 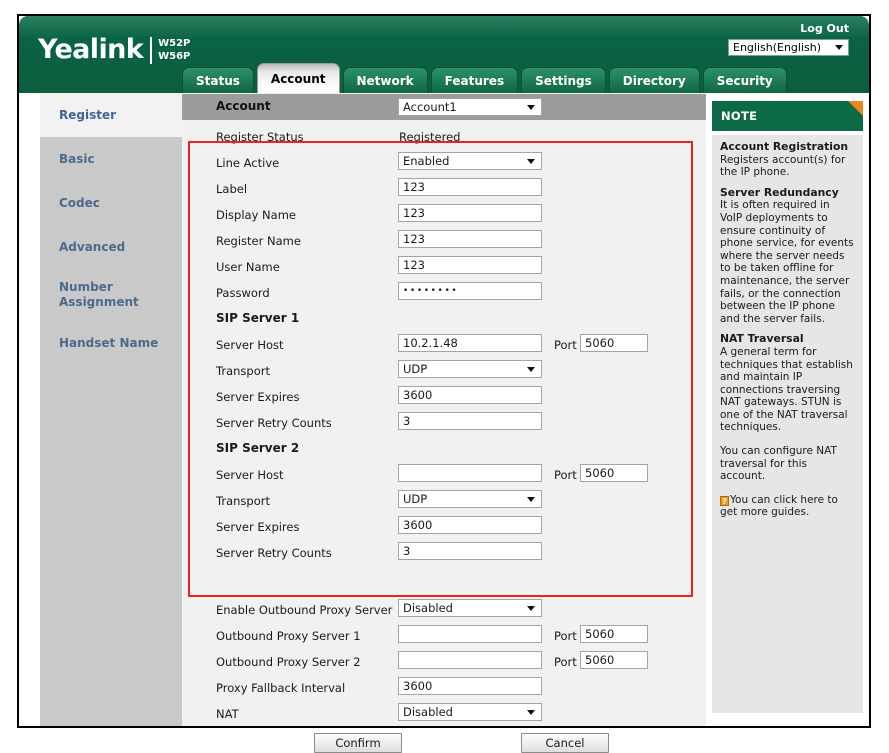 I want to click on sip1-server-host-input: 10.2.1.48, so click(x=470, y=343).